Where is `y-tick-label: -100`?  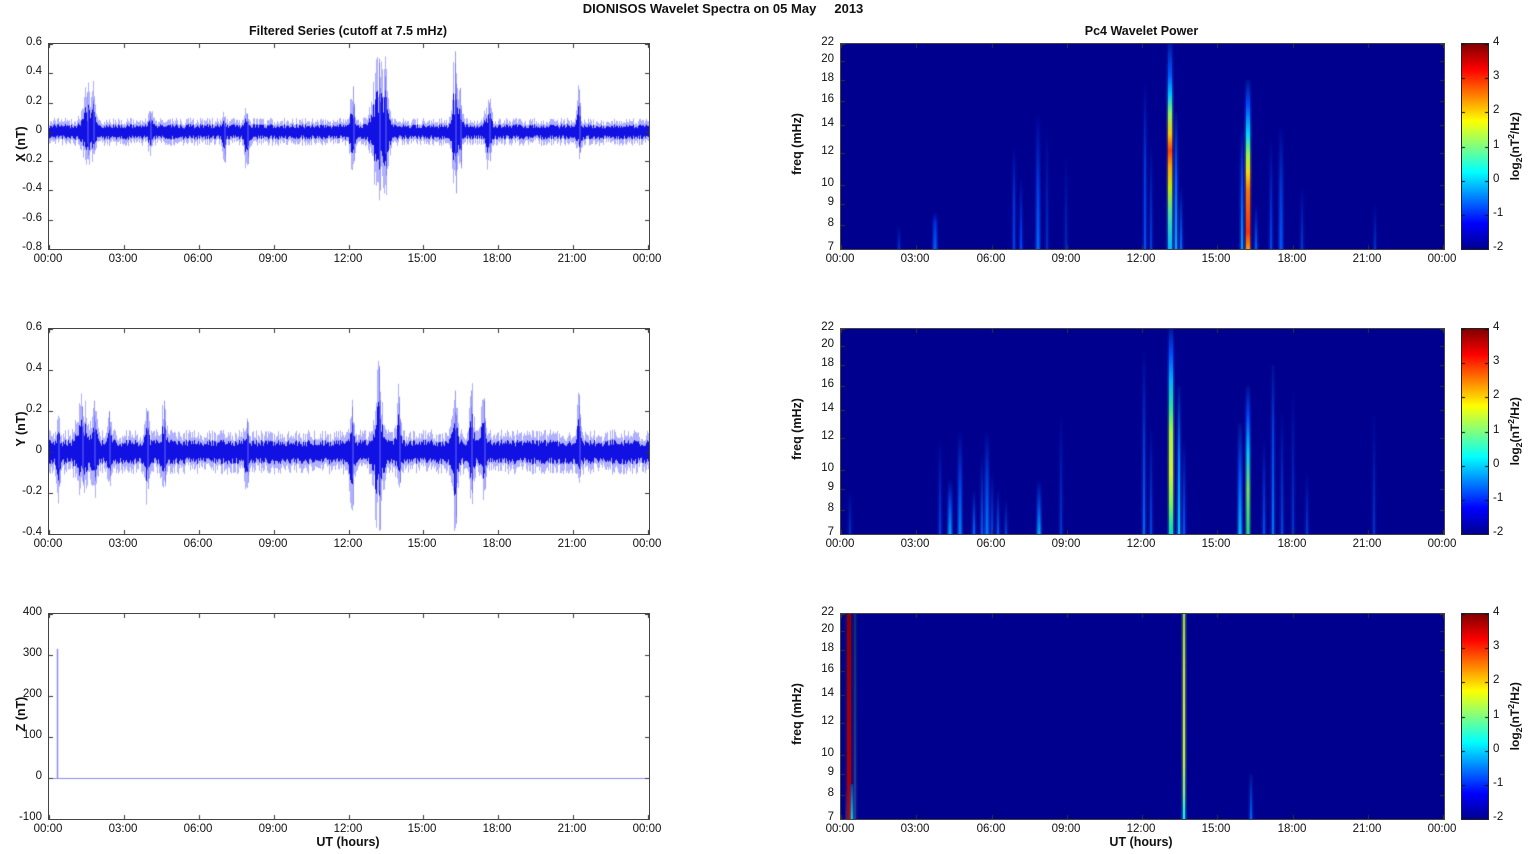
y-tick-label: -100 is located at coordinates (30, 817).